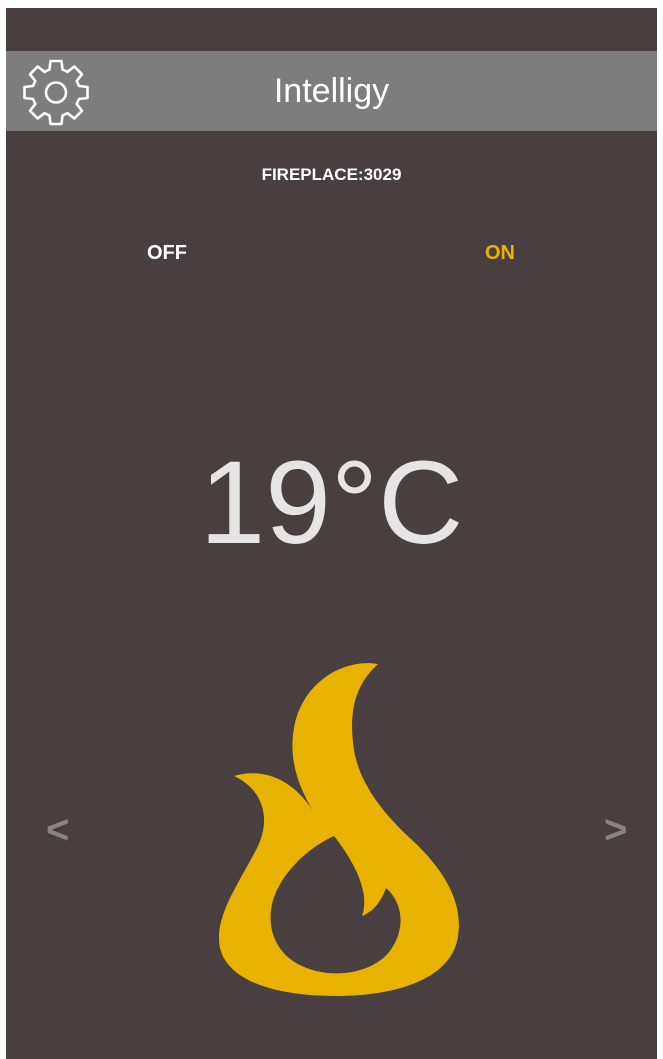 This screenshot has width=663, height=1059. What do you see at coordinates (167, 253) in the screenshot?
I see `power-off-option: OFF` at bounding box center [167, 253].